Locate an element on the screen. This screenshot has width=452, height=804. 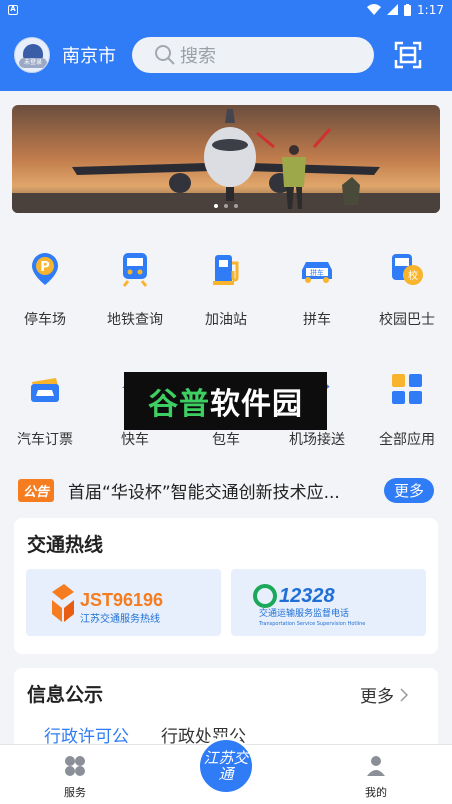
city-selector: 南京市 is located at coordinates (89, 55).